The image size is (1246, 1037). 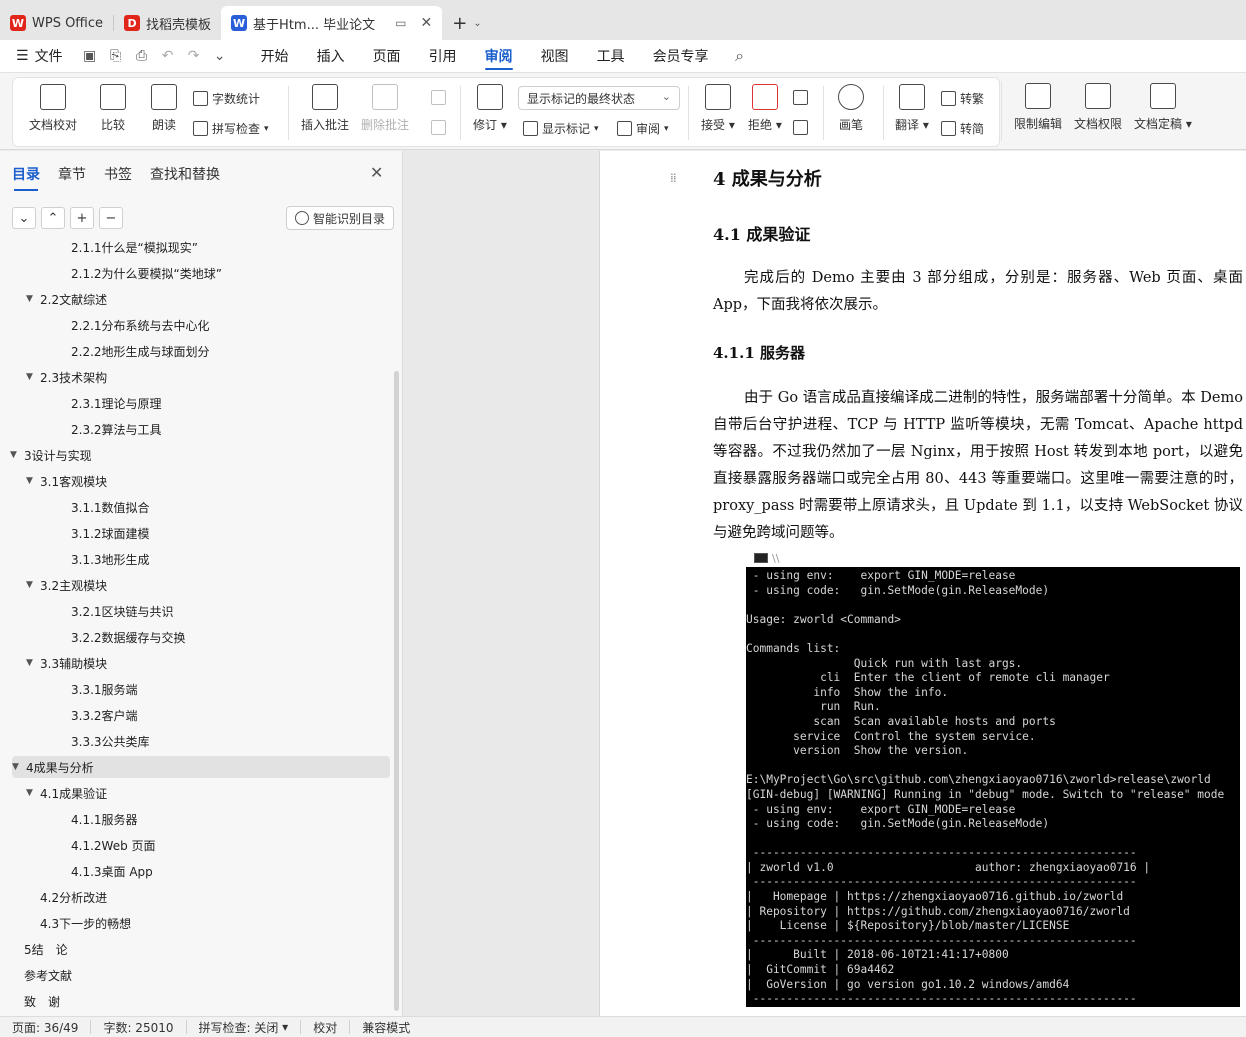 I want to click on toc-item: 2.2.1分布系统与去中心化, so click(x=140, y=325).